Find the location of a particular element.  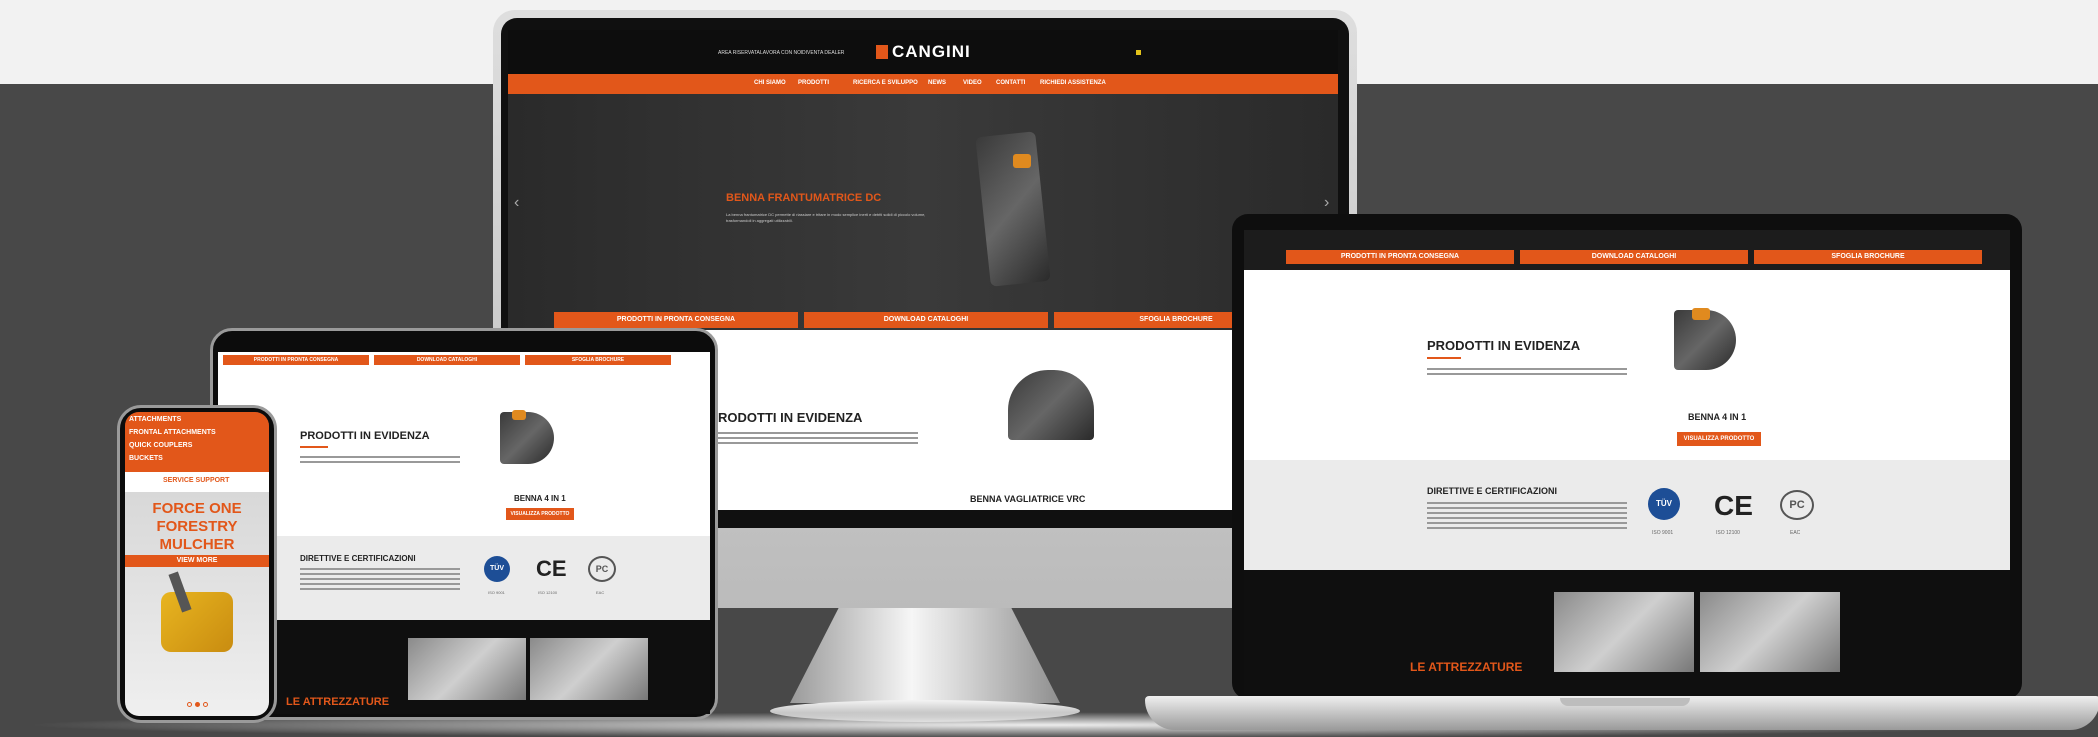

monitor-stand is located at coordinates (925, 655).